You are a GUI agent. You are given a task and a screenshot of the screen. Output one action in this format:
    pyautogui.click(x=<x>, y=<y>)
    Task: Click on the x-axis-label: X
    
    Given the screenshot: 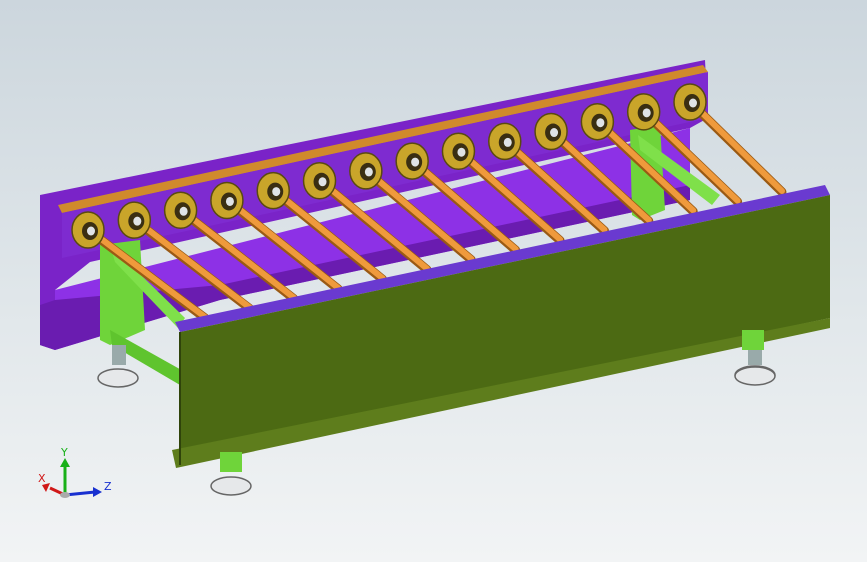 What is the action you would take?
    pyautogui.click(x=42, y=478)
    